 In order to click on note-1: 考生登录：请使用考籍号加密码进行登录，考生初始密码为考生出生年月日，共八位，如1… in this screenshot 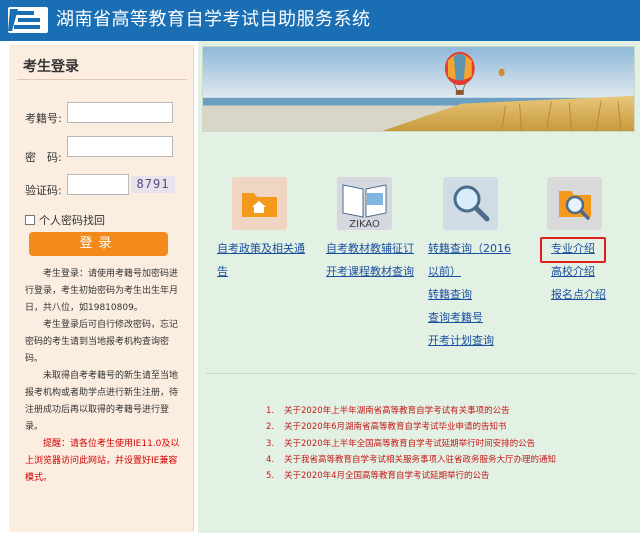, I will do `click(102, 291)`.